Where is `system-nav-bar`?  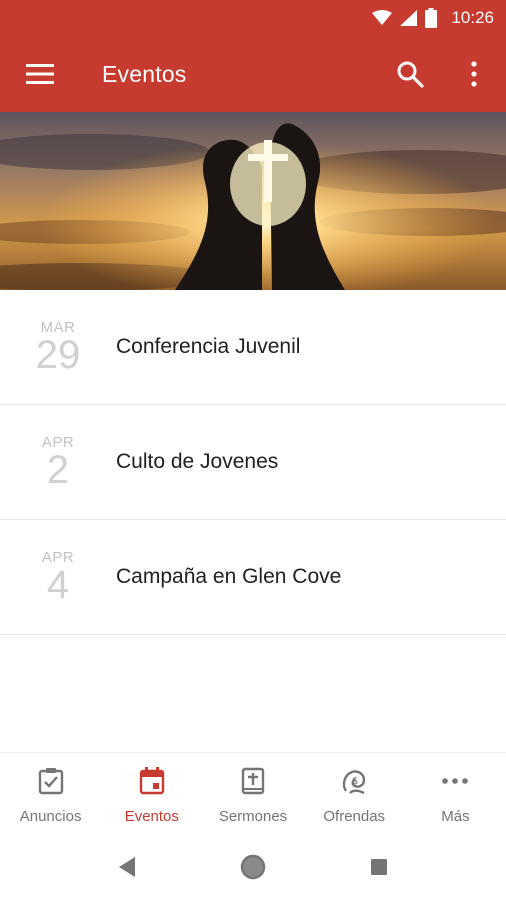 system-nav-bar is located at coordinates (253, 867).